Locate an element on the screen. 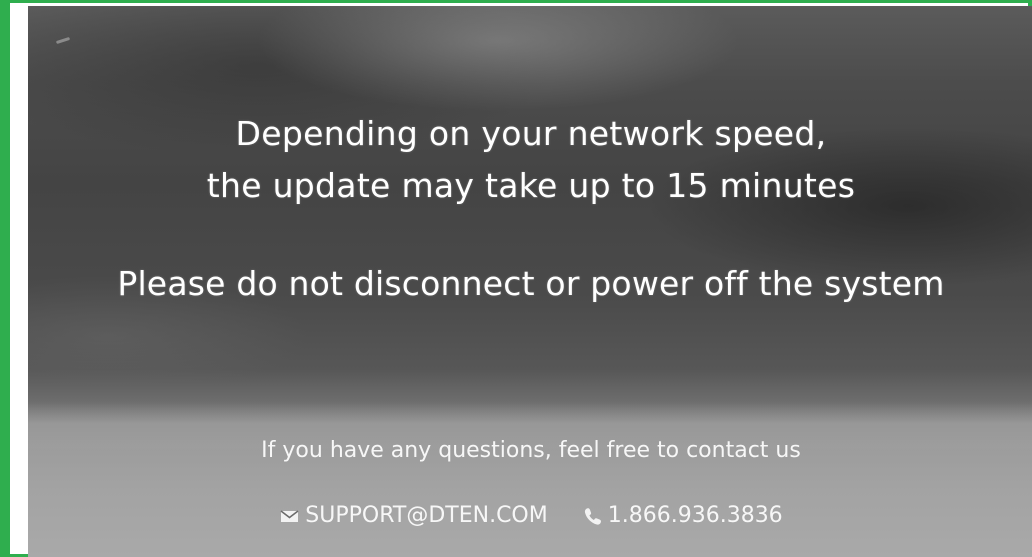  support-email-text: SUPPORT@DTEN.COM is located at coordinates (426, 515).